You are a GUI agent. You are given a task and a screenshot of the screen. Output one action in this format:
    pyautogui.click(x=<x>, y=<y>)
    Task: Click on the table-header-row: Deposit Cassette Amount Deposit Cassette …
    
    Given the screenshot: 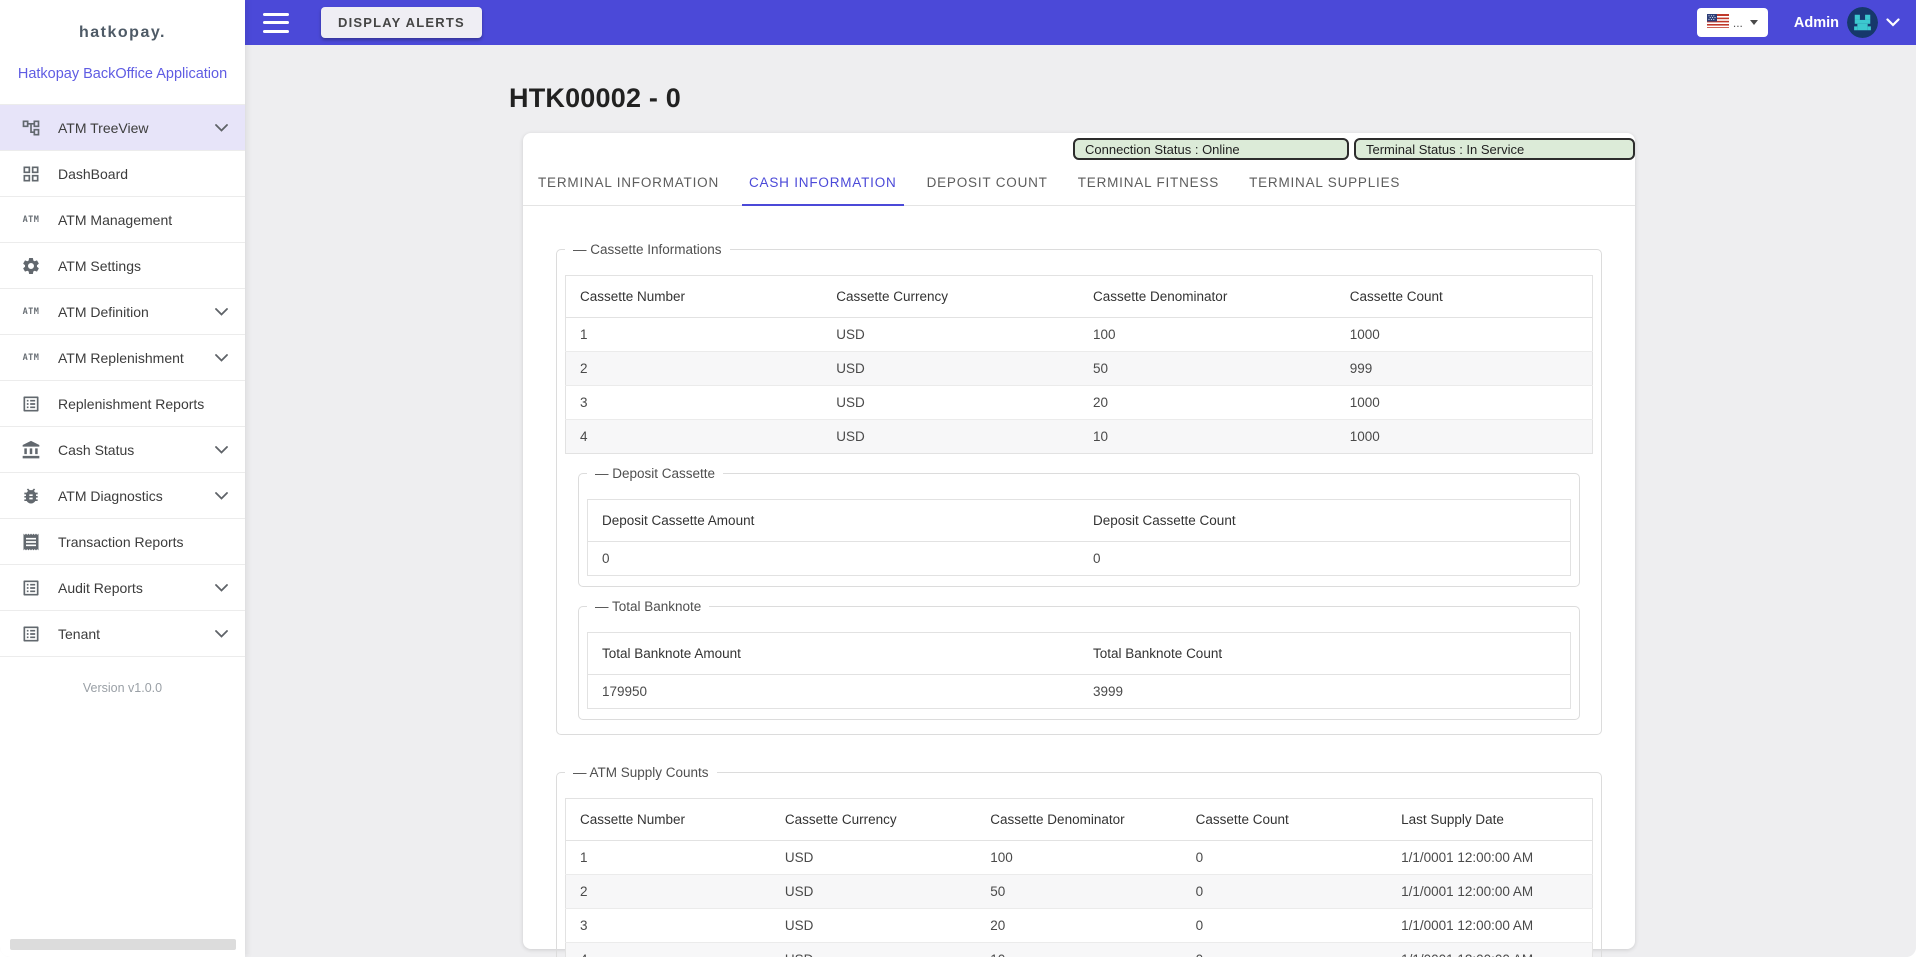 What is the action you would take?
    pyautogui.click(x=1079, y=520)
    